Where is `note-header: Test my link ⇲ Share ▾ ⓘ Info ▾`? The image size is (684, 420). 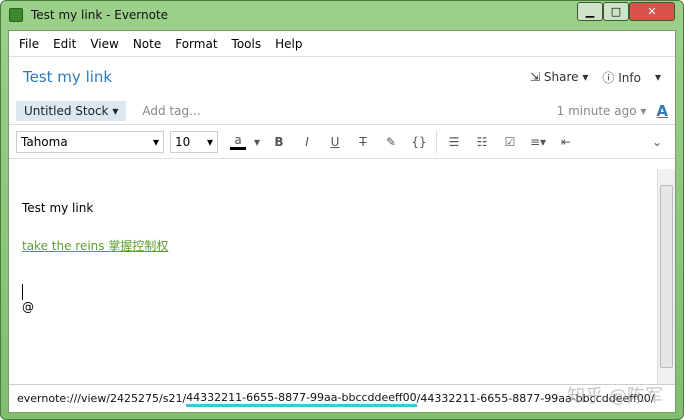 note-header: Test my link ⇲ Share ▾ ⓘ Info ▾ is located at coordinates (342, 77).